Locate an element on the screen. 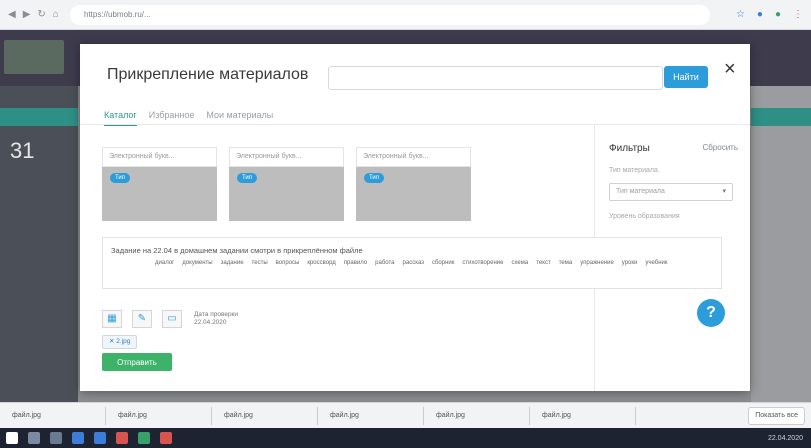 The height and width of the screenshot is (448, 811). filter-type-select: Тип материала ▾ is located at coordinates (671, 192).